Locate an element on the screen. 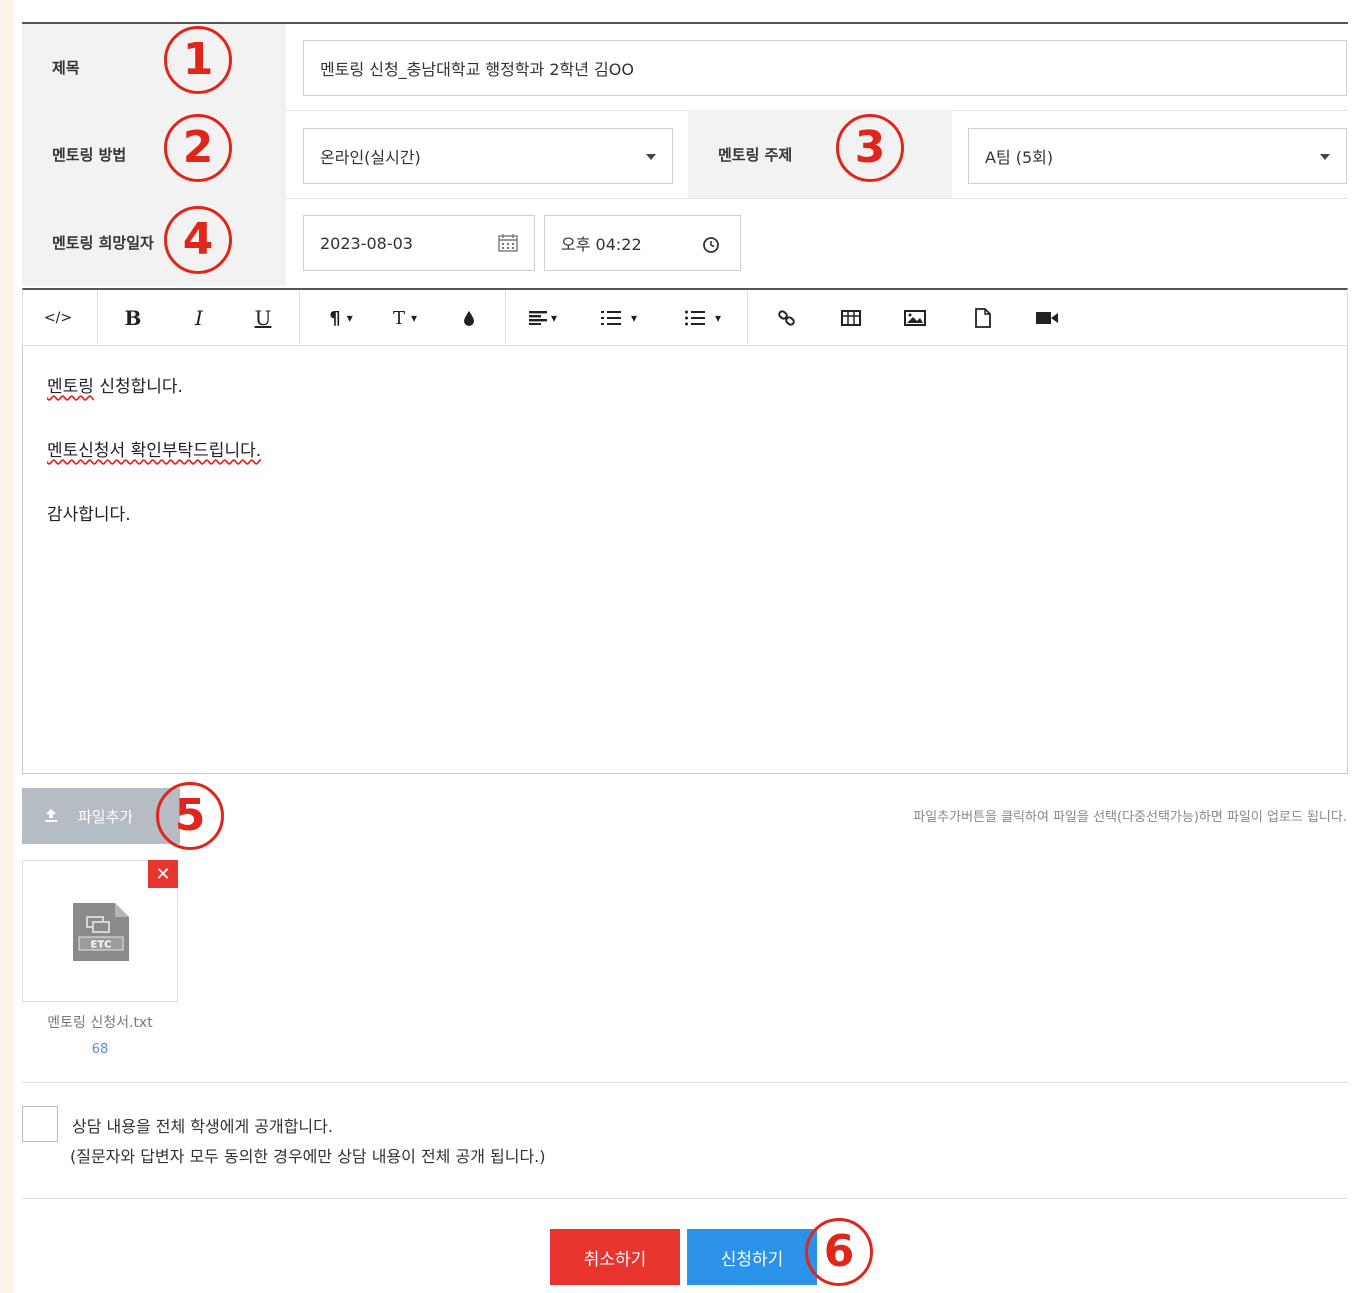 This screenshot has height=1293, width=1353. calendar-icon is located at coordinates (508, 243).